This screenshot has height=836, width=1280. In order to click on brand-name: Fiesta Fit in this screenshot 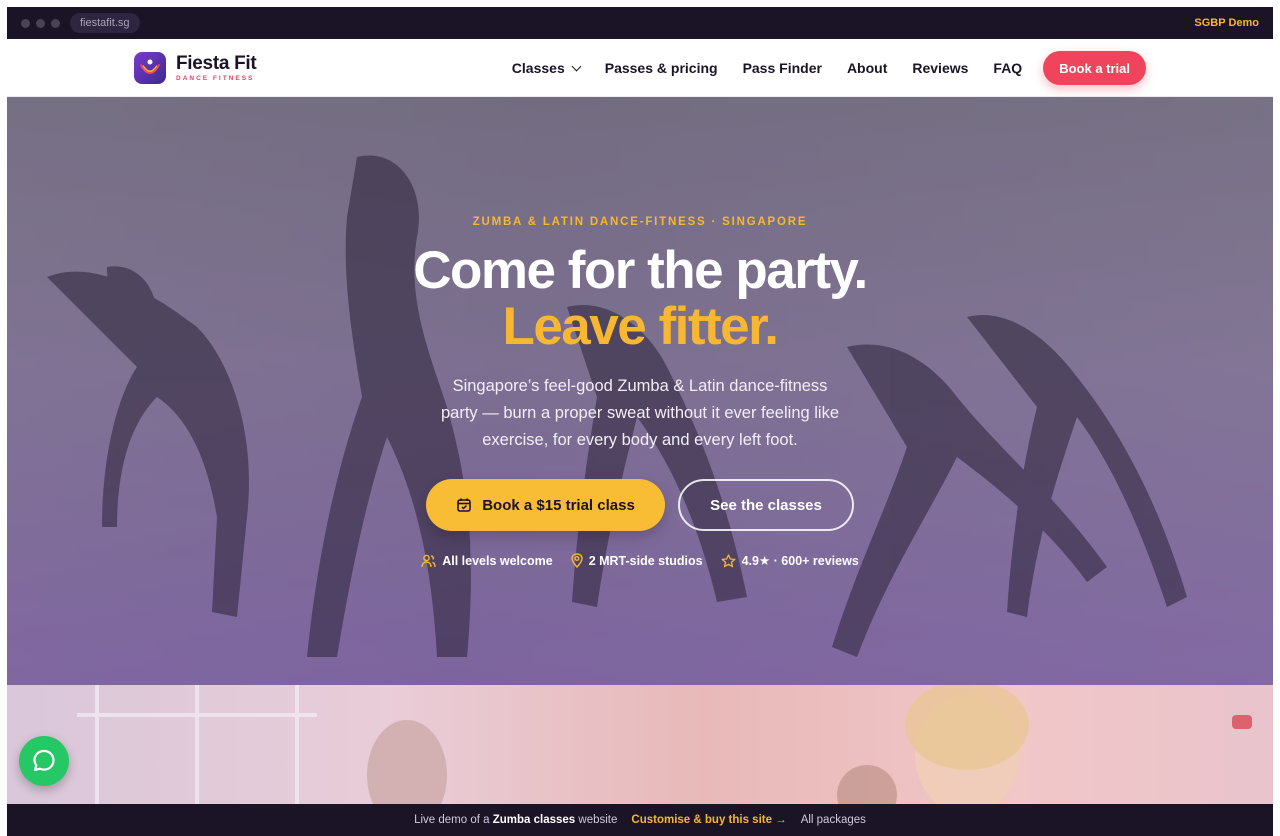, I will do `click(216, 63)`.